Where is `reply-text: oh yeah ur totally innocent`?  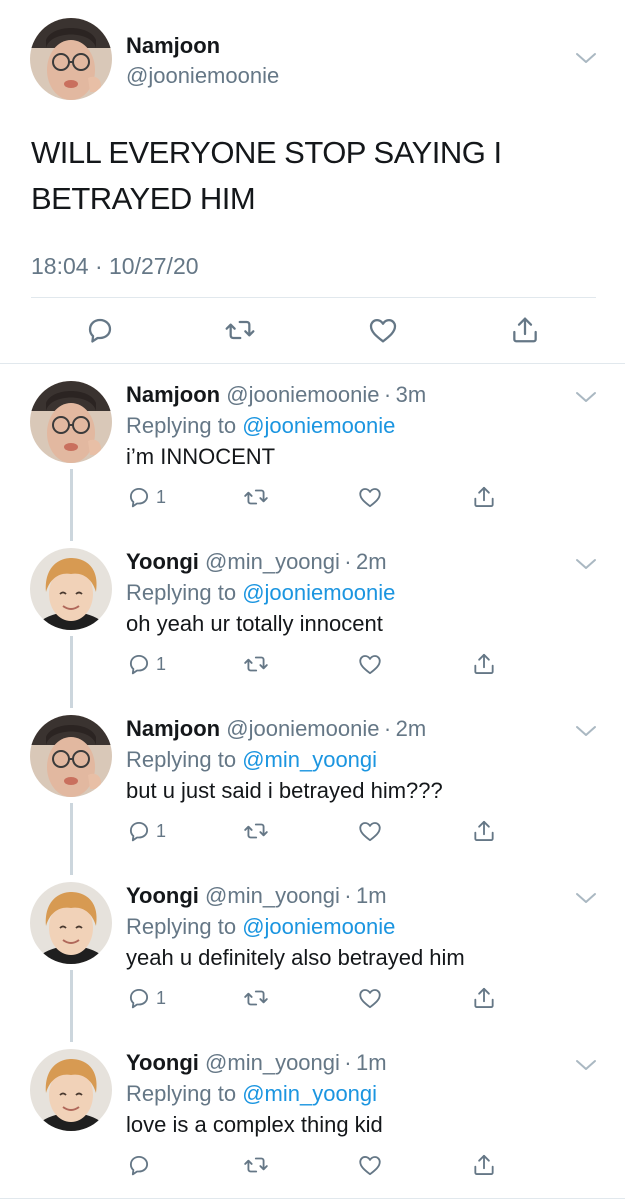
reply-text: oh yeah ur totally innocent is located at coordinates (254, 623).